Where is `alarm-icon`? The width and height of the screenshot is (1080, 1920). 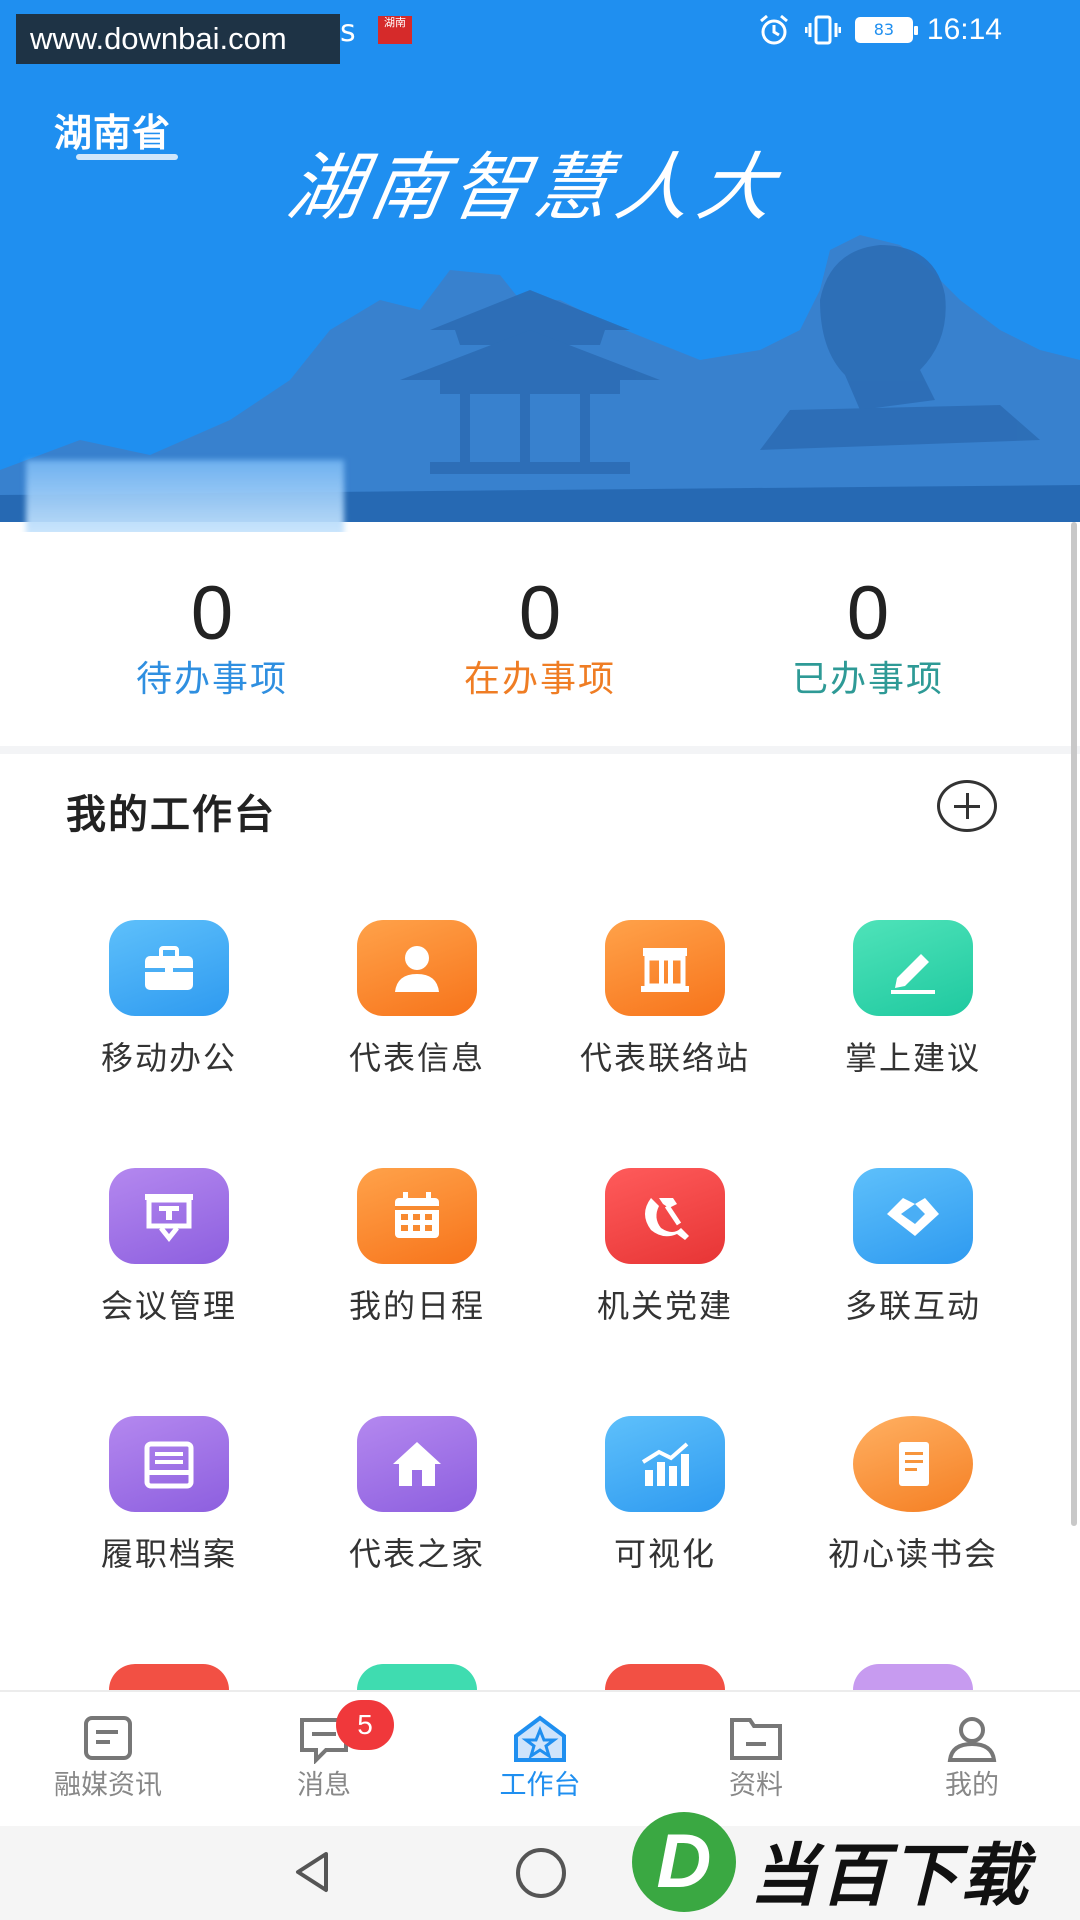 alarm-icon is located at coordinates (773, 29).